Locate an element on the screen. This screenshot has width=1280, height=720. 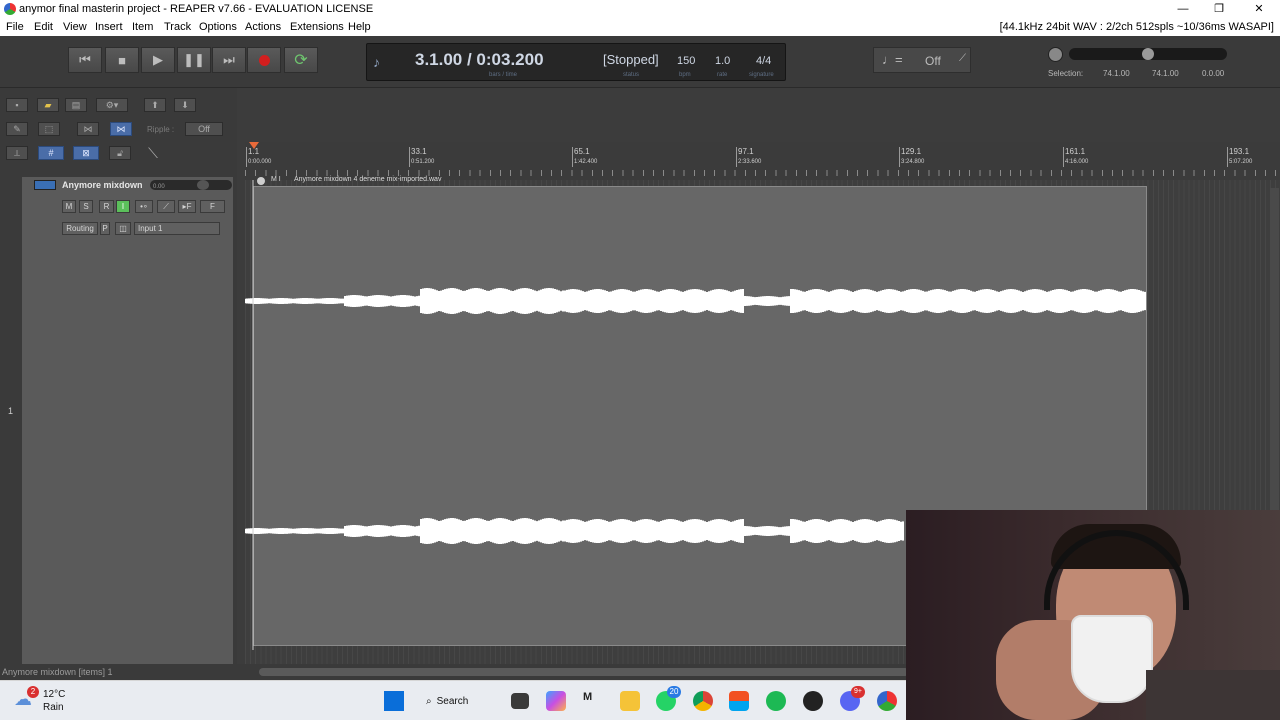
monitor-button: I is located at coordinates (123, 206).